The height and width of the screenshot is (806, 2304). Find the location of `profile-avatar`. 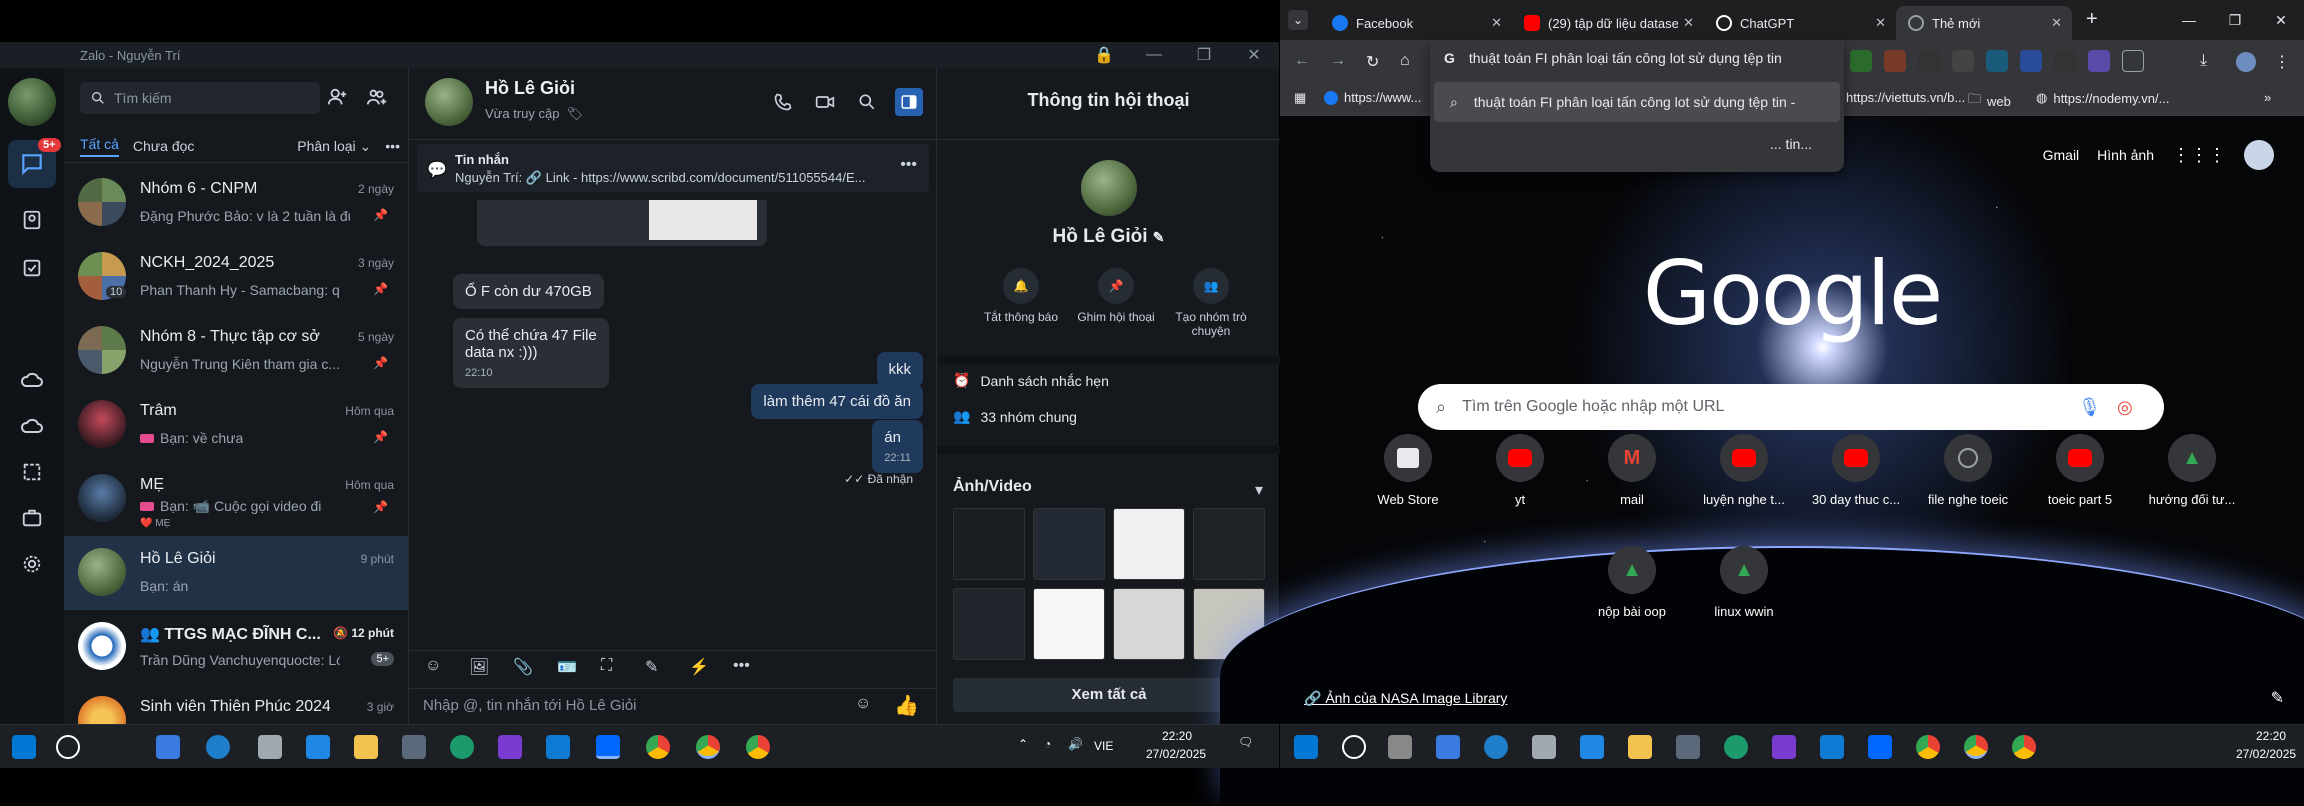

profile-avatar is located at coordinates (1109, 188).